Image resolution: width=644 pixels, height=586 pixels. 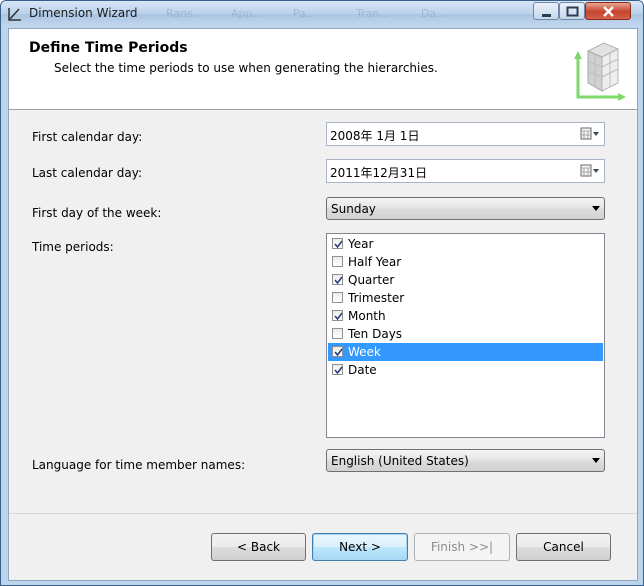 I want to click on first-day-of-week-value: Sunday, so click(x=353, y=209).